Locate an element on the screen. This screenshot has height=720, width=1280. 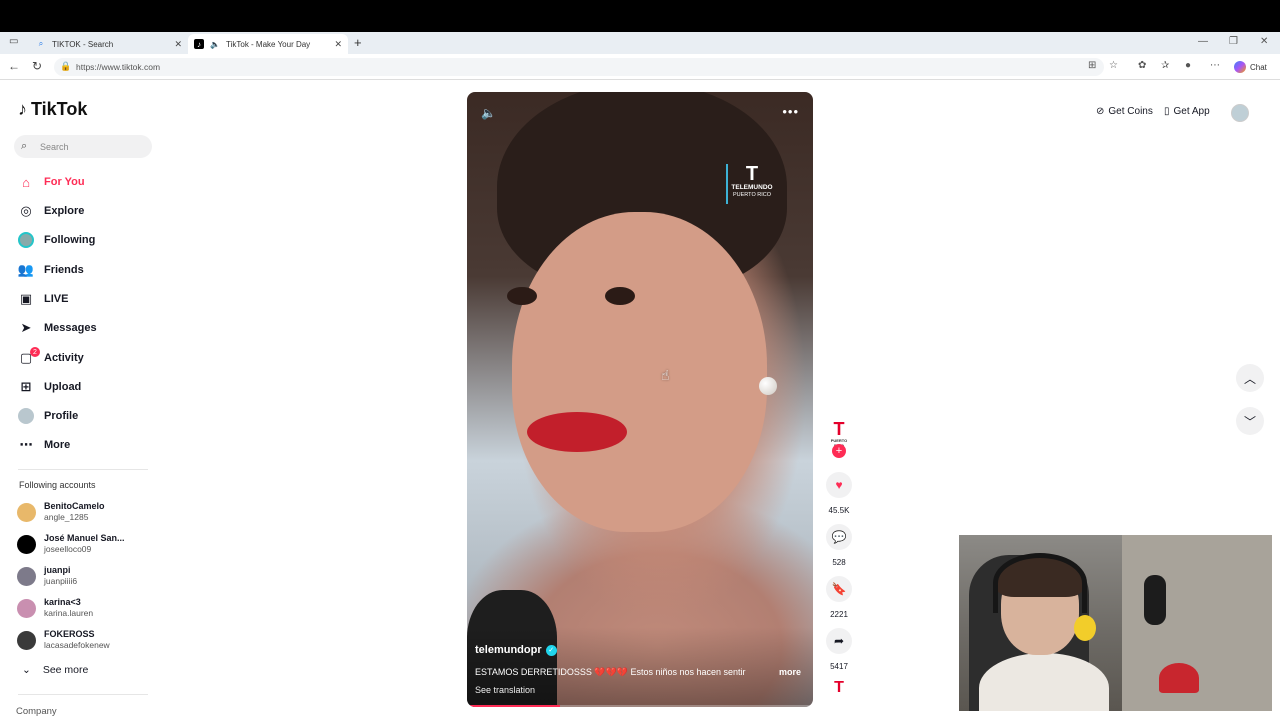
save-action: 🔖 2221 is located at coordinates (839, 597).